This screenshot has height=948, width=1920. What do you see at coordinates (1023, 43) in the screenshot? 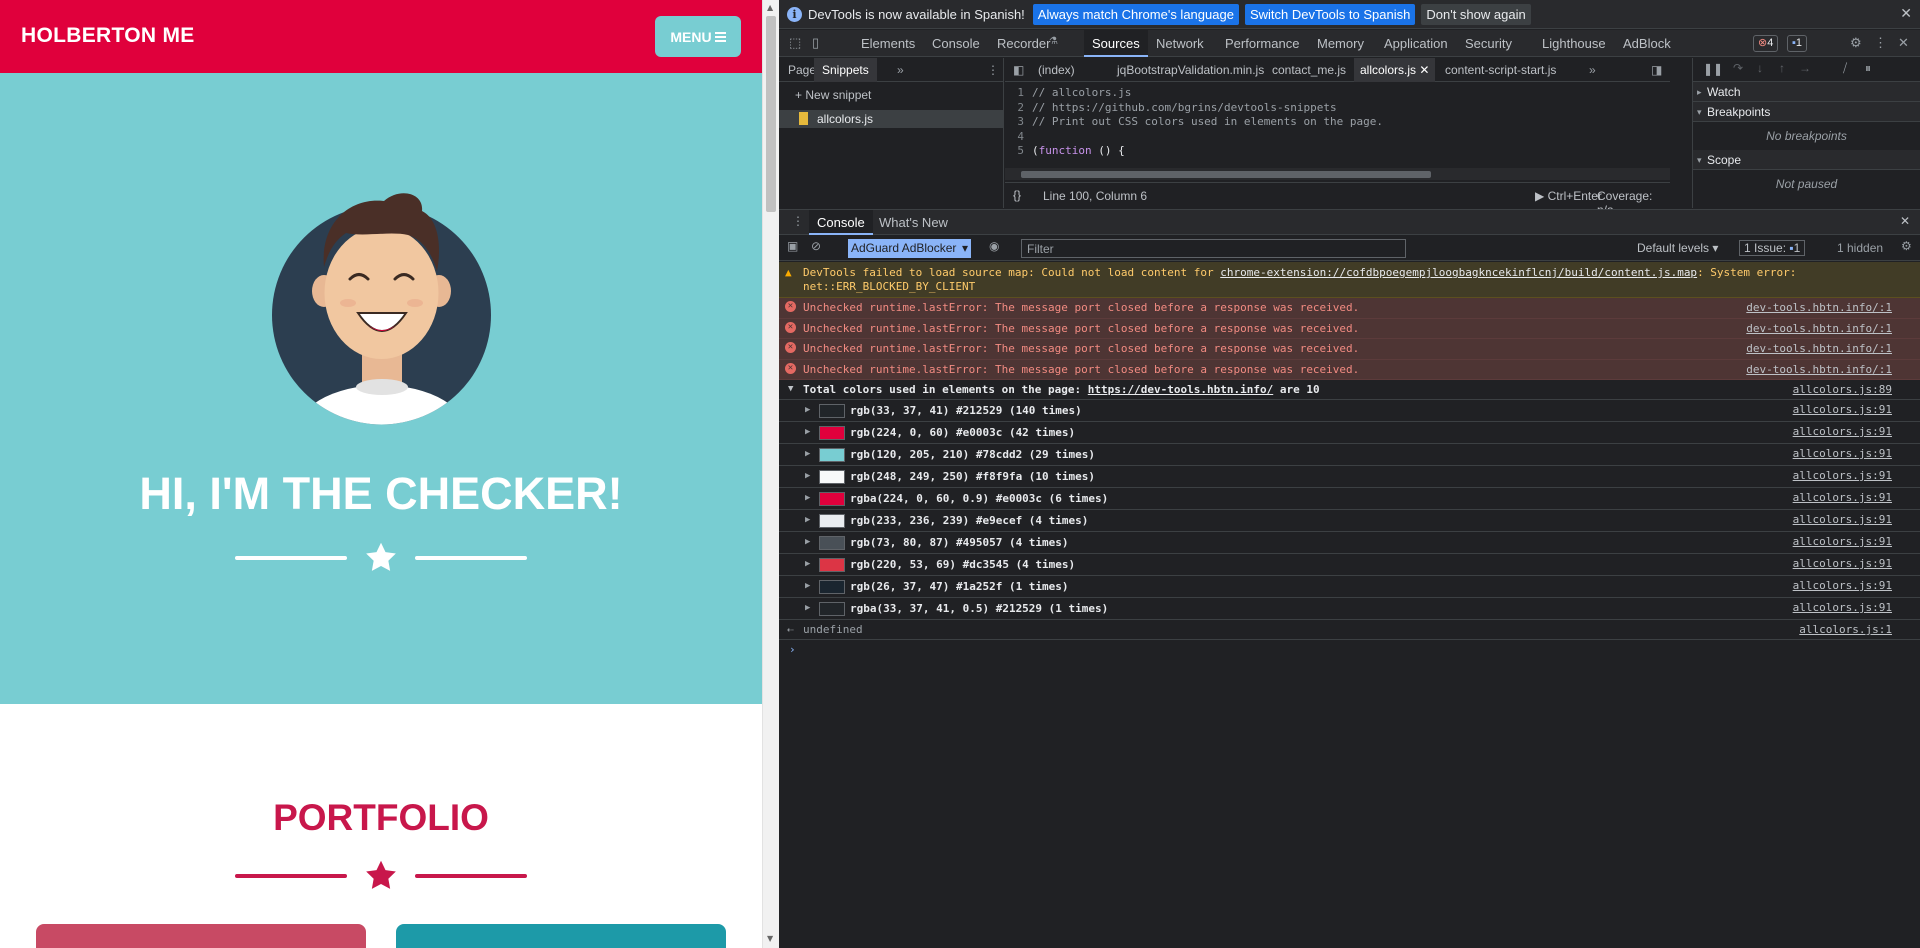
I see `tab-recorder: Recorder` at bounding box center [1023, 43].